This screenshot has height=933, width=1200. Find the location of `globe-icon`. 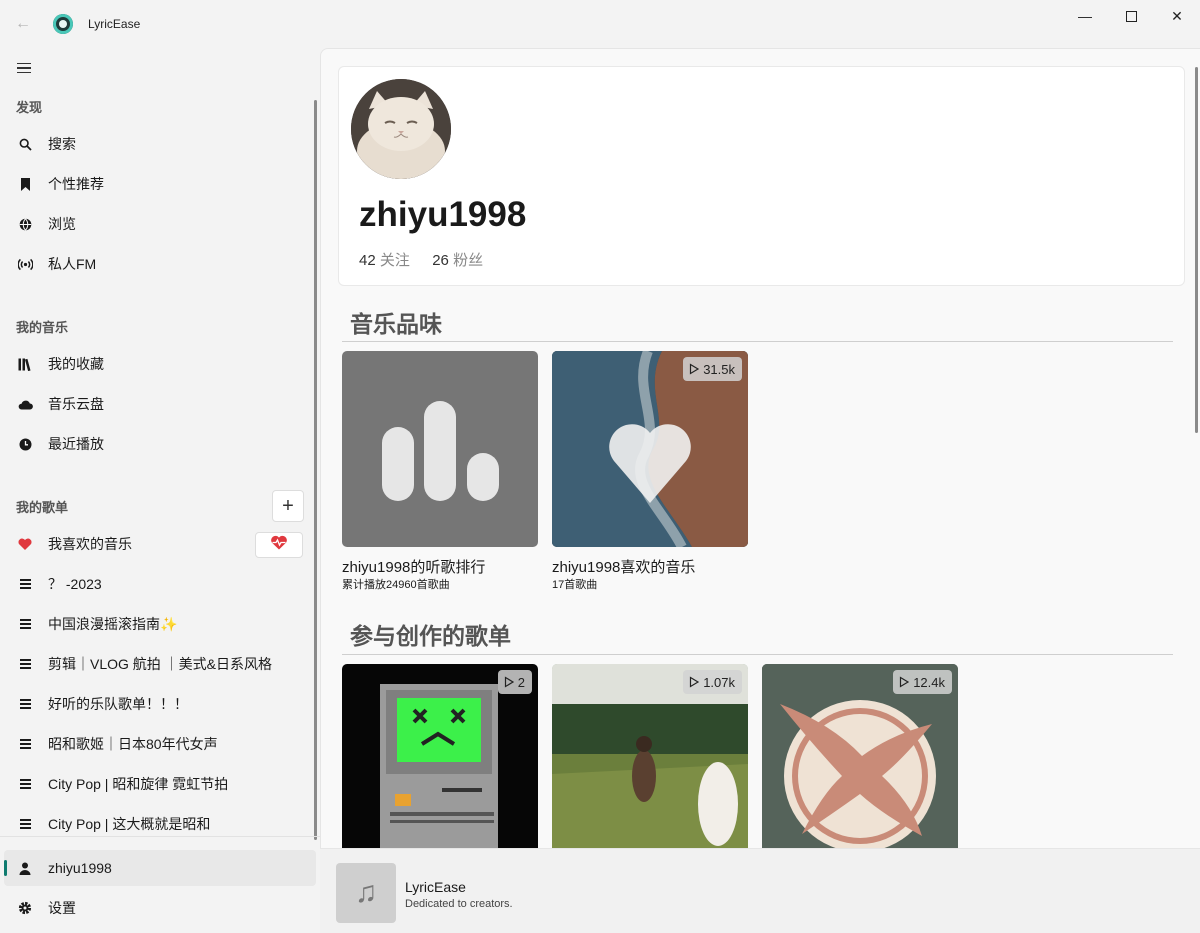

globe-icon is located at coordinates (25, 224).